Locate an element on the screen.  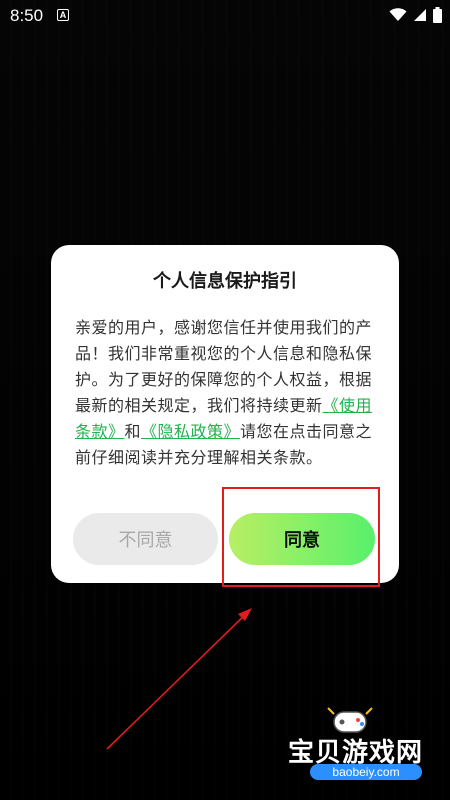
annotation-arrow-icon is located at coordinates (179, 679).